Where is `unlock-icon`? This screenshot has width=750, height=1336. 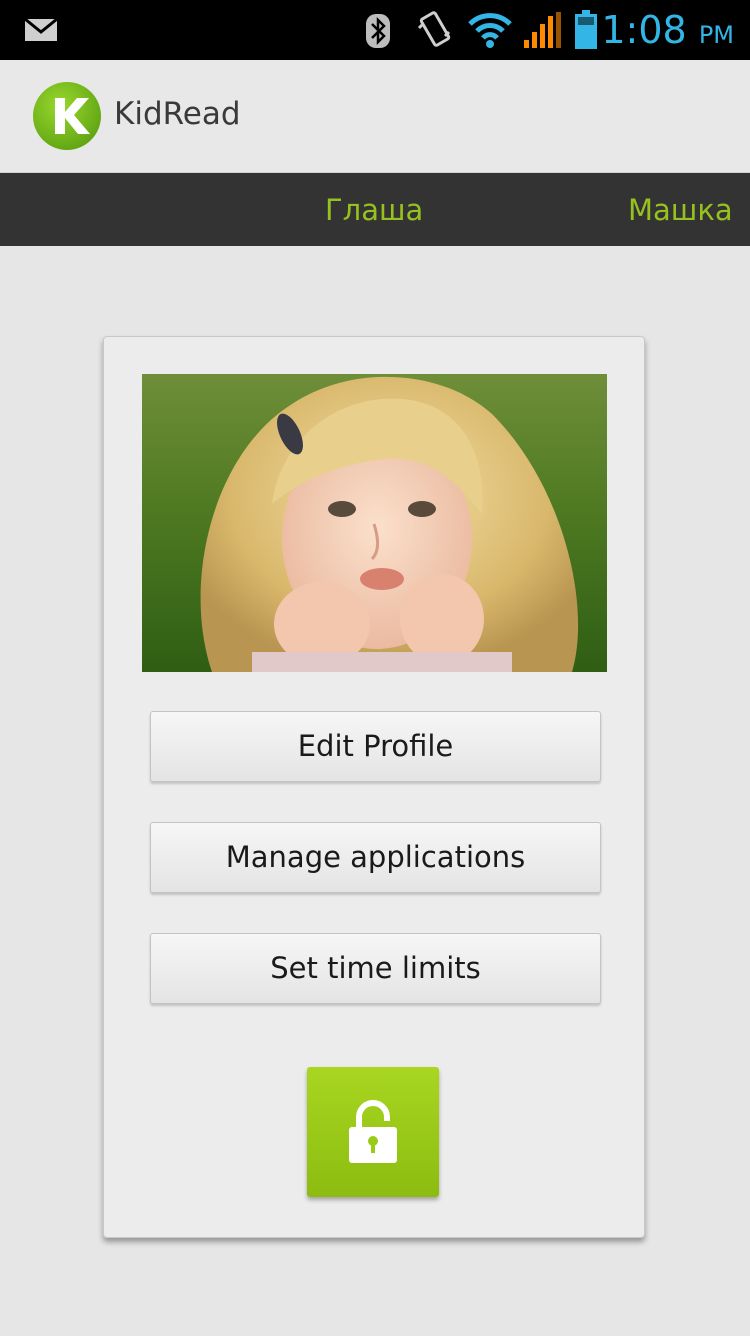 unlock-icon is located at coordinates (373, 1131).